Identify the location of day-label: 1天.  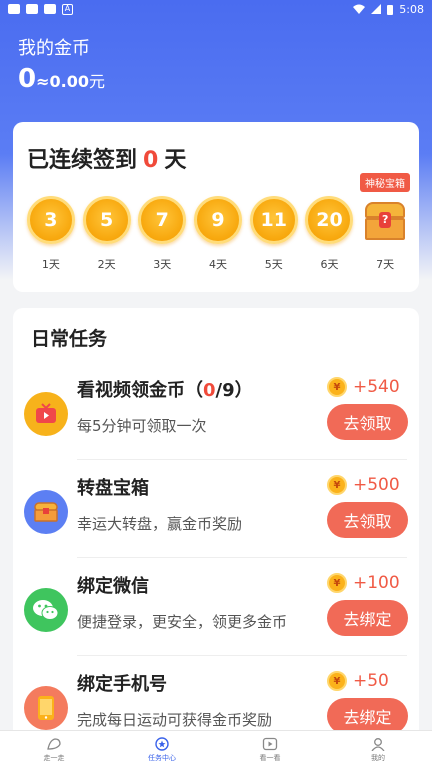
(50, 264).